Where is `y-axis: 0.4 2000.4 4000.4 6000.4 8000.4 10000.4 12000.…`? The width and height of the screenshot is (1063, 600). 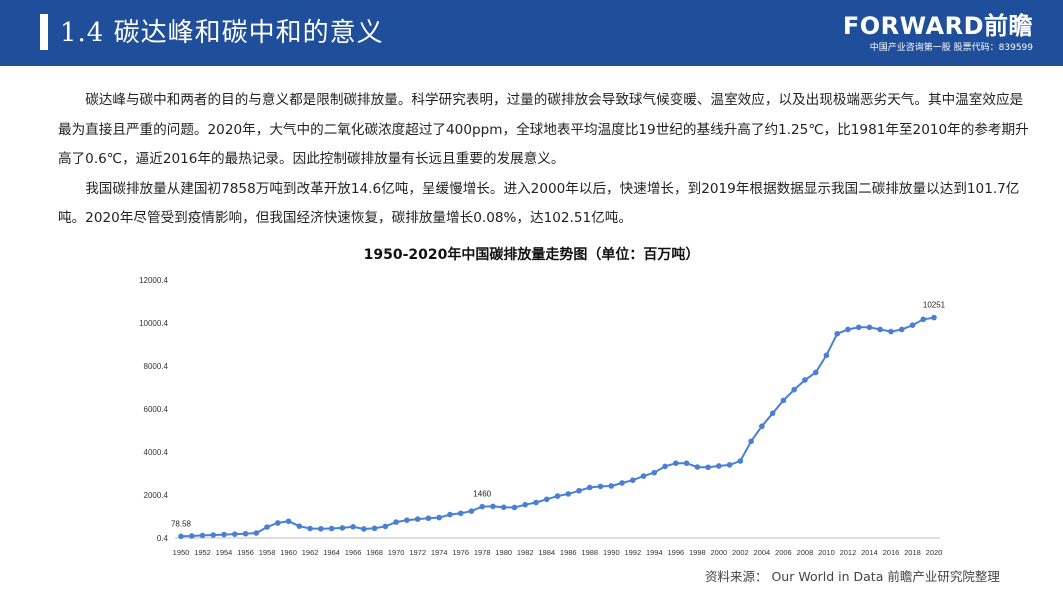 y-axis: 0.4 2000.4 4000.4 6000.4 8000.4 10000.4 12000.… is located at coordinates (153, 409).